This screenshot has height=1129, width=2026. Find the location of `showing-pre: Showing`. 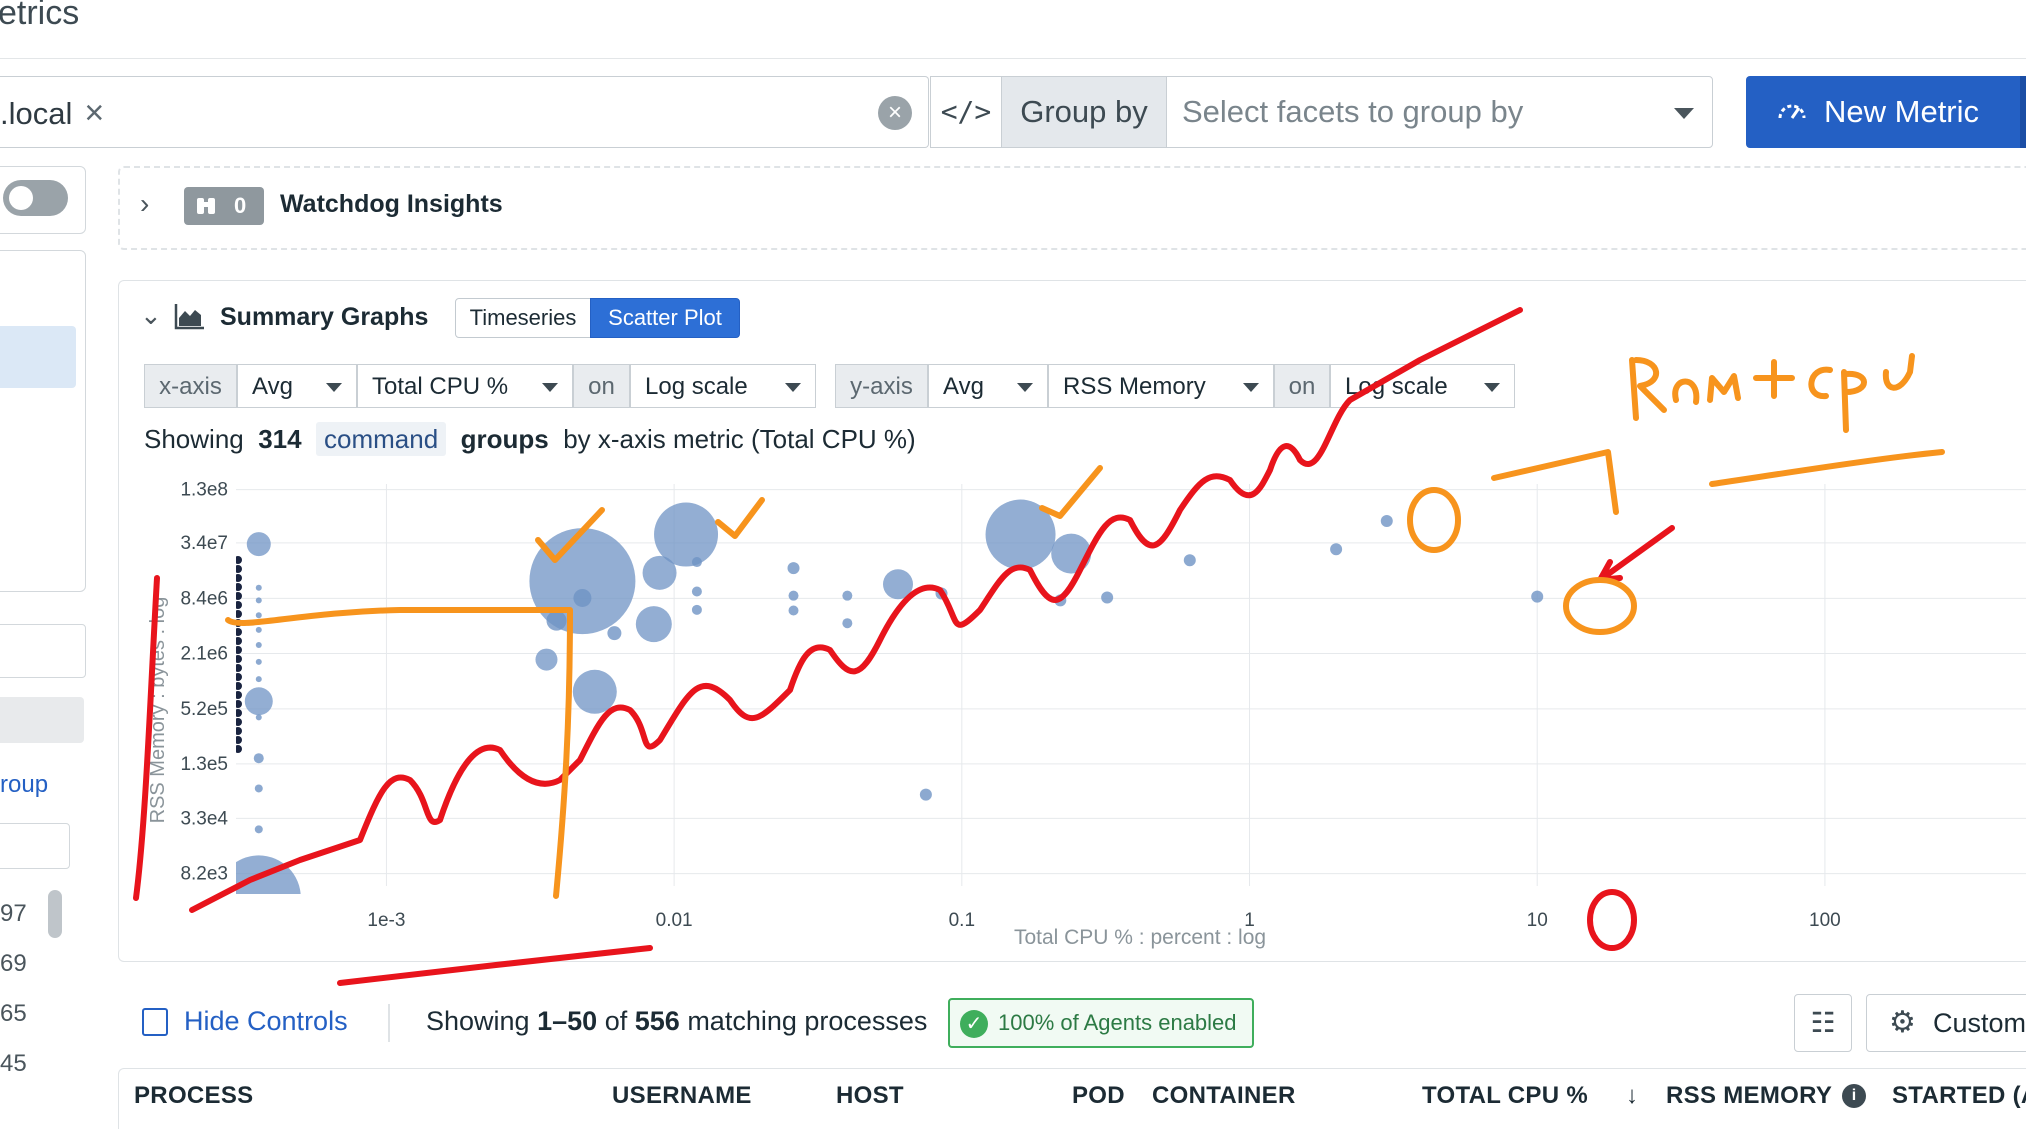

showing-pre: Showing is located at coordinates (478, 1021).